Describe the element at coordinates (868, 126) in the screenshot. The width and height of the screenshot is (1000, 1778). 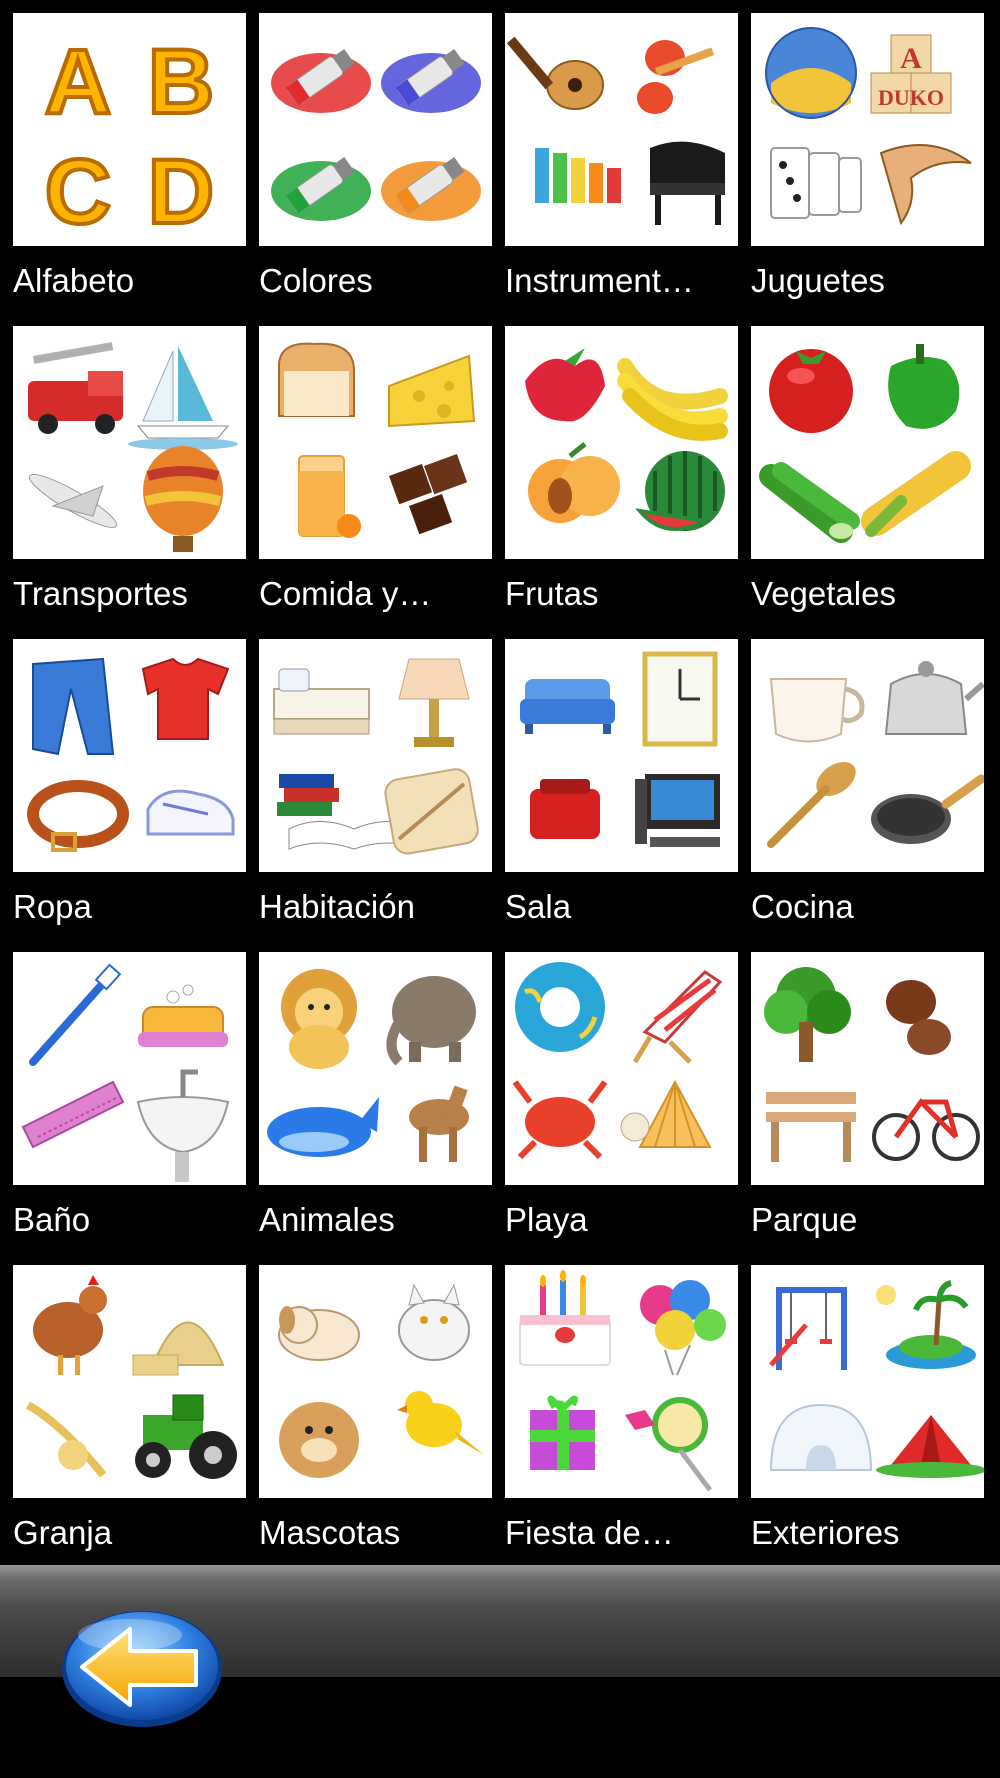
I see `toys-icon: A DUKO` at that location.